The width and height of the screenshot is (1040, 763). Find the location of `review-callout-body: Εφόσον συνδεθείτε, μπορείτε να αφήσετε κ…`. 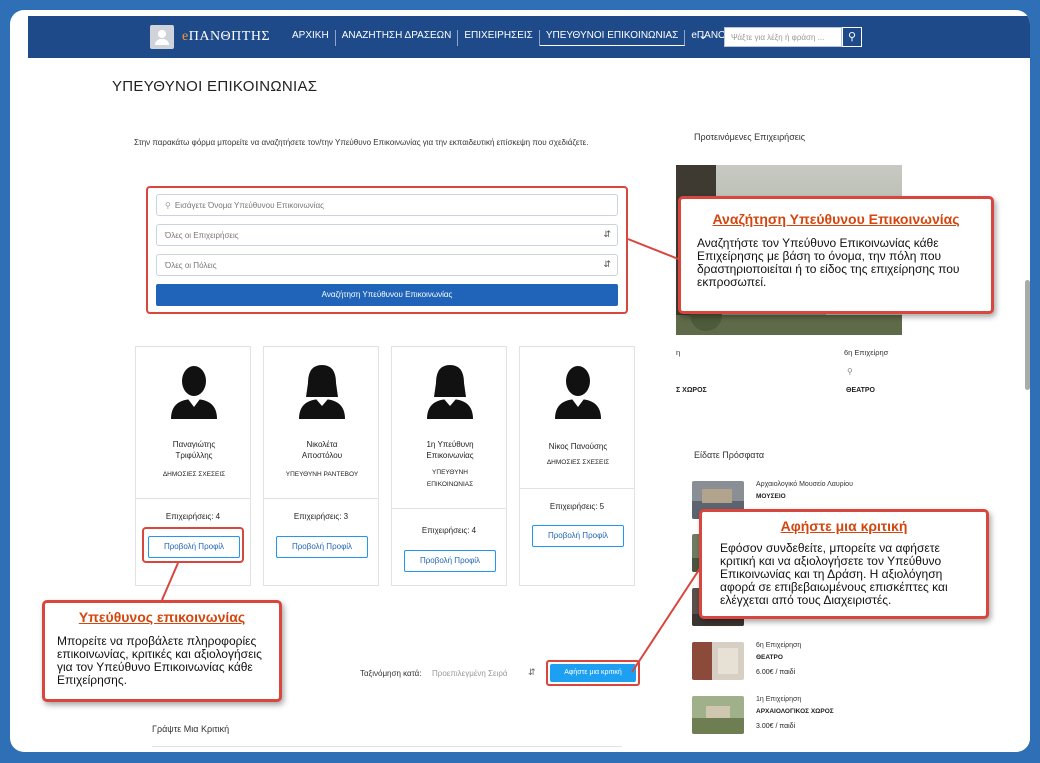

review-callout-body: Εφόσον συνδεθείτε, μπορείτε να αφήσετε κ… is located at coordinates (834, 574).